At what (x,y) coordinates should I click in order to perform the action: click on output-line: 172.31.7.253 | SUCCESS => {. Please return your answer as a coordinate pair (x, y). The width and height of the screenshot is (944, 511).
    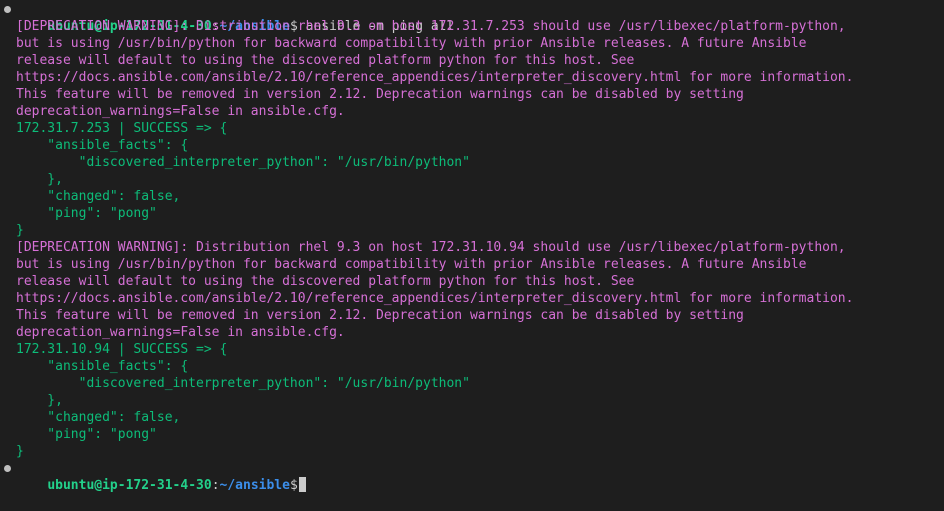
    Looking at the image, I should click on (122, 128).